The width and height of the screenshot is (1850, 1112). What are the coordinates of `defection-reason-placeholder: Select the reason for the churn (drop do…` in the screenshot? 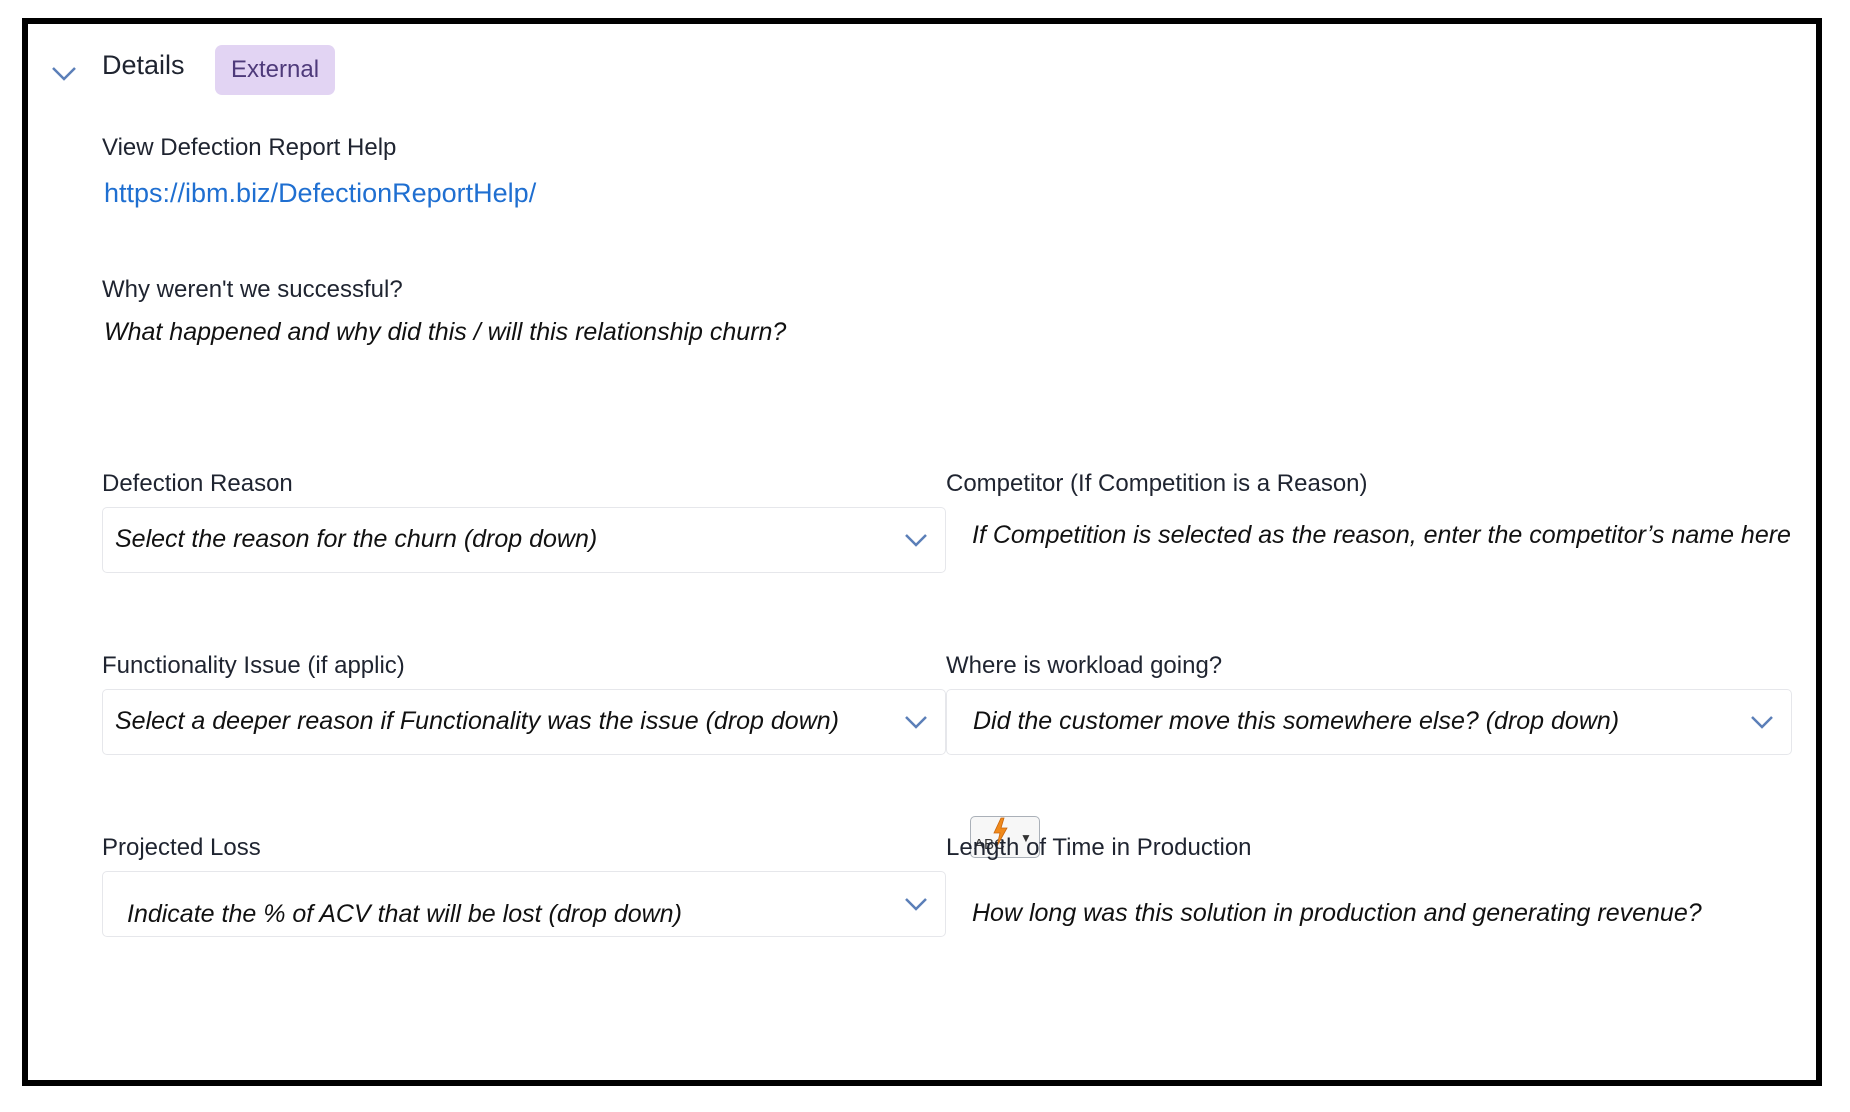 It's located at (356, 539).